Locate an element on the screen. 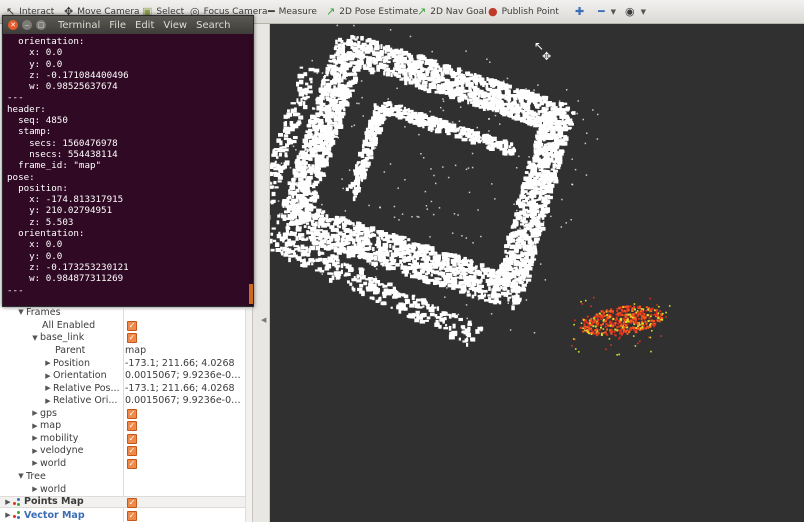 The image size is (804, 522). minus-icon: ━ is located at coordinates (601, 11).